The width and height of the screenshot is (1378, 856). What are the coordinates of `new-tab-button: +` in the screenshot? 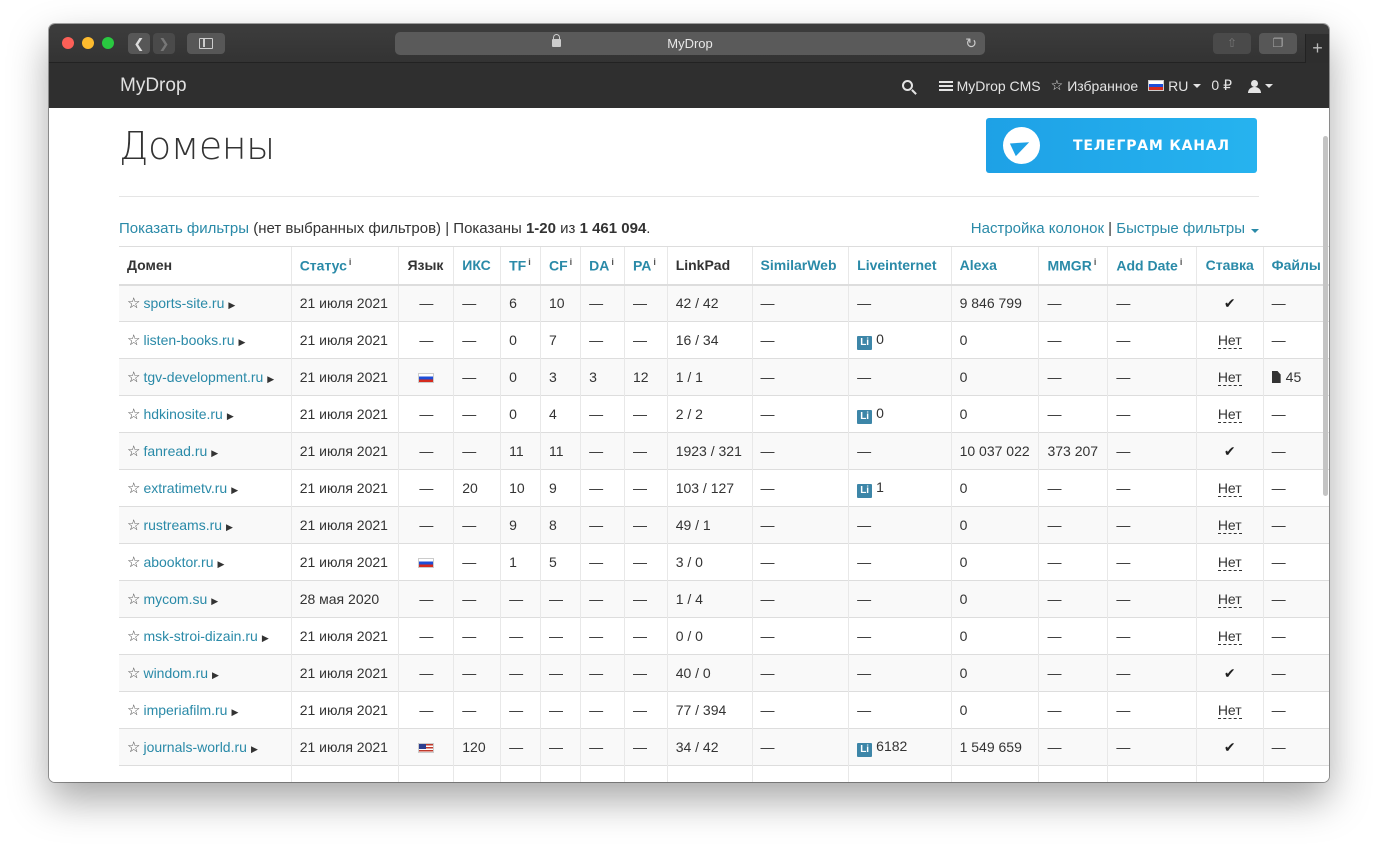 It's located at (1317, 48).